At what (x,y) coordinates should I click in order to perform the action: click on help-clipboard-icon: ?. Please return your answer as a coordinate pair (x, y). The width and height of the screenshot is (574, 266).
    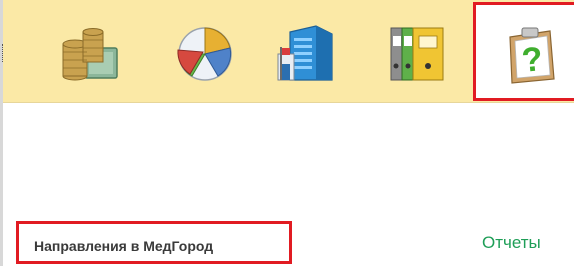
    Looking at the image, I should click on (532, 55).